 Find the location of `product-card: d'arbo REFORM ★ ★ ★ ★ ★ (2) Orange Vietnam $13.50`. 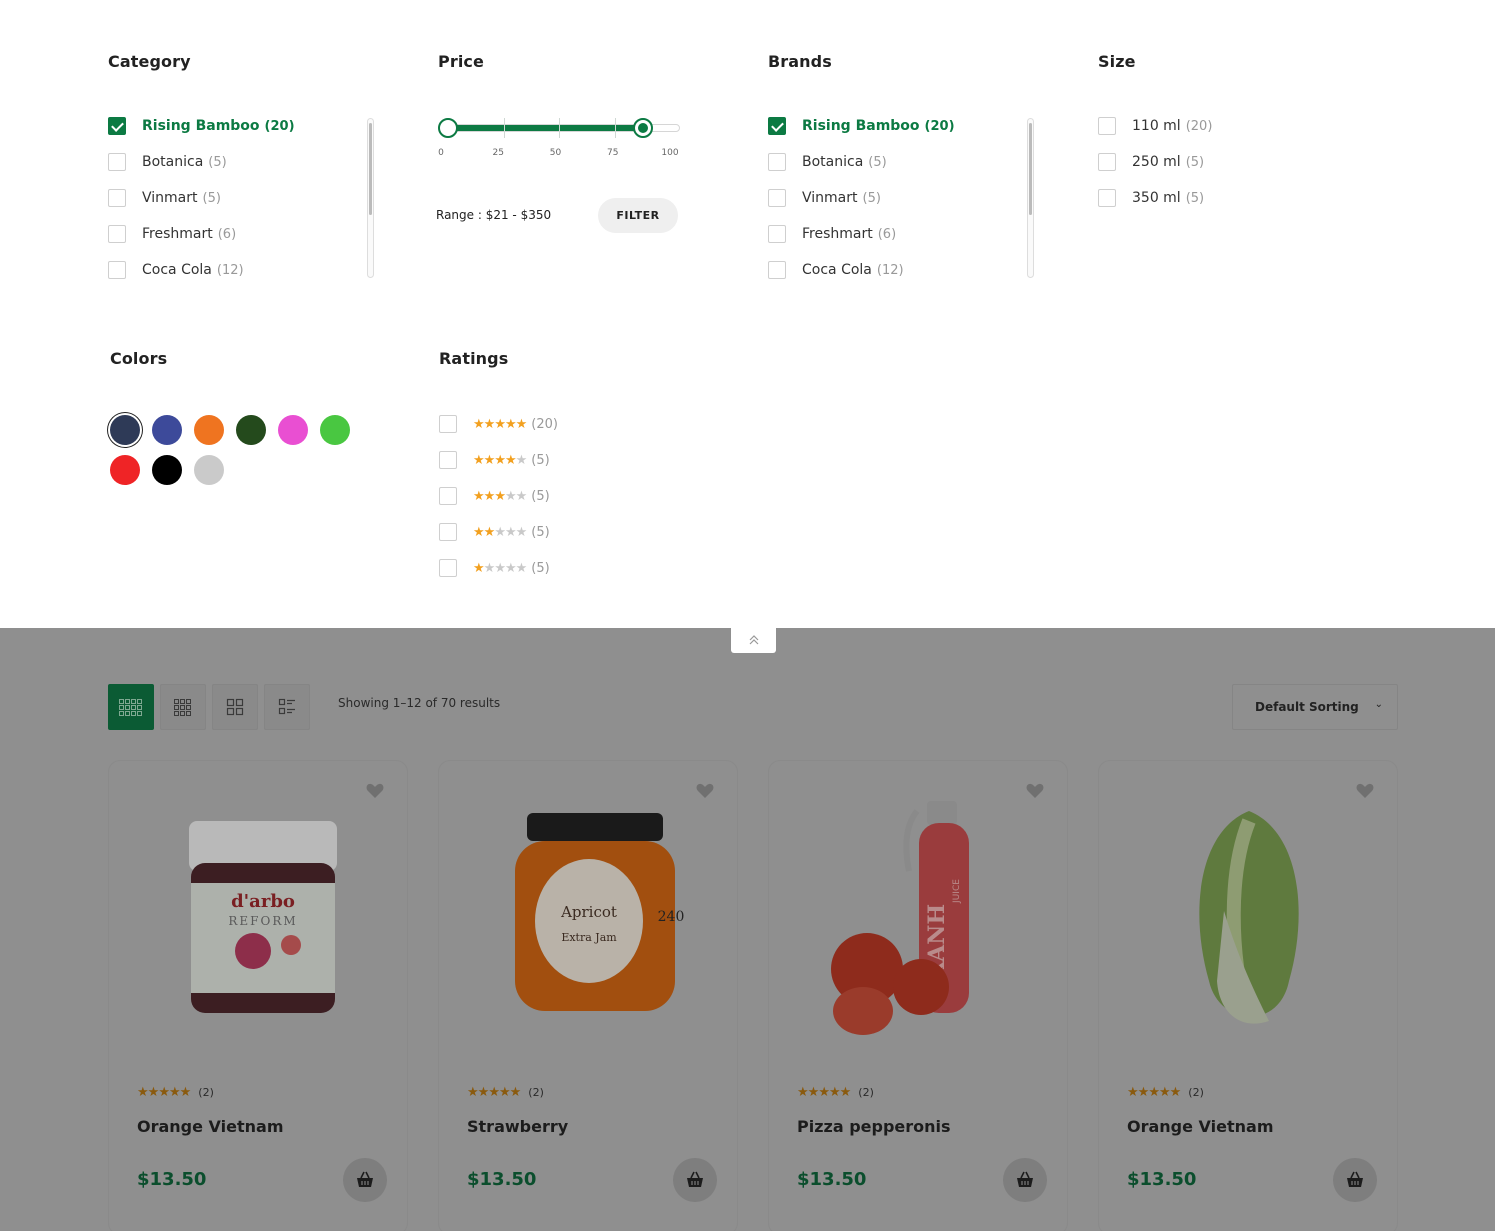

product-card: d'arbo REFORM ★ ★ ★ ★ ★ (2) Orange Vietnam $13.50 is located at coordinates (258, 995).